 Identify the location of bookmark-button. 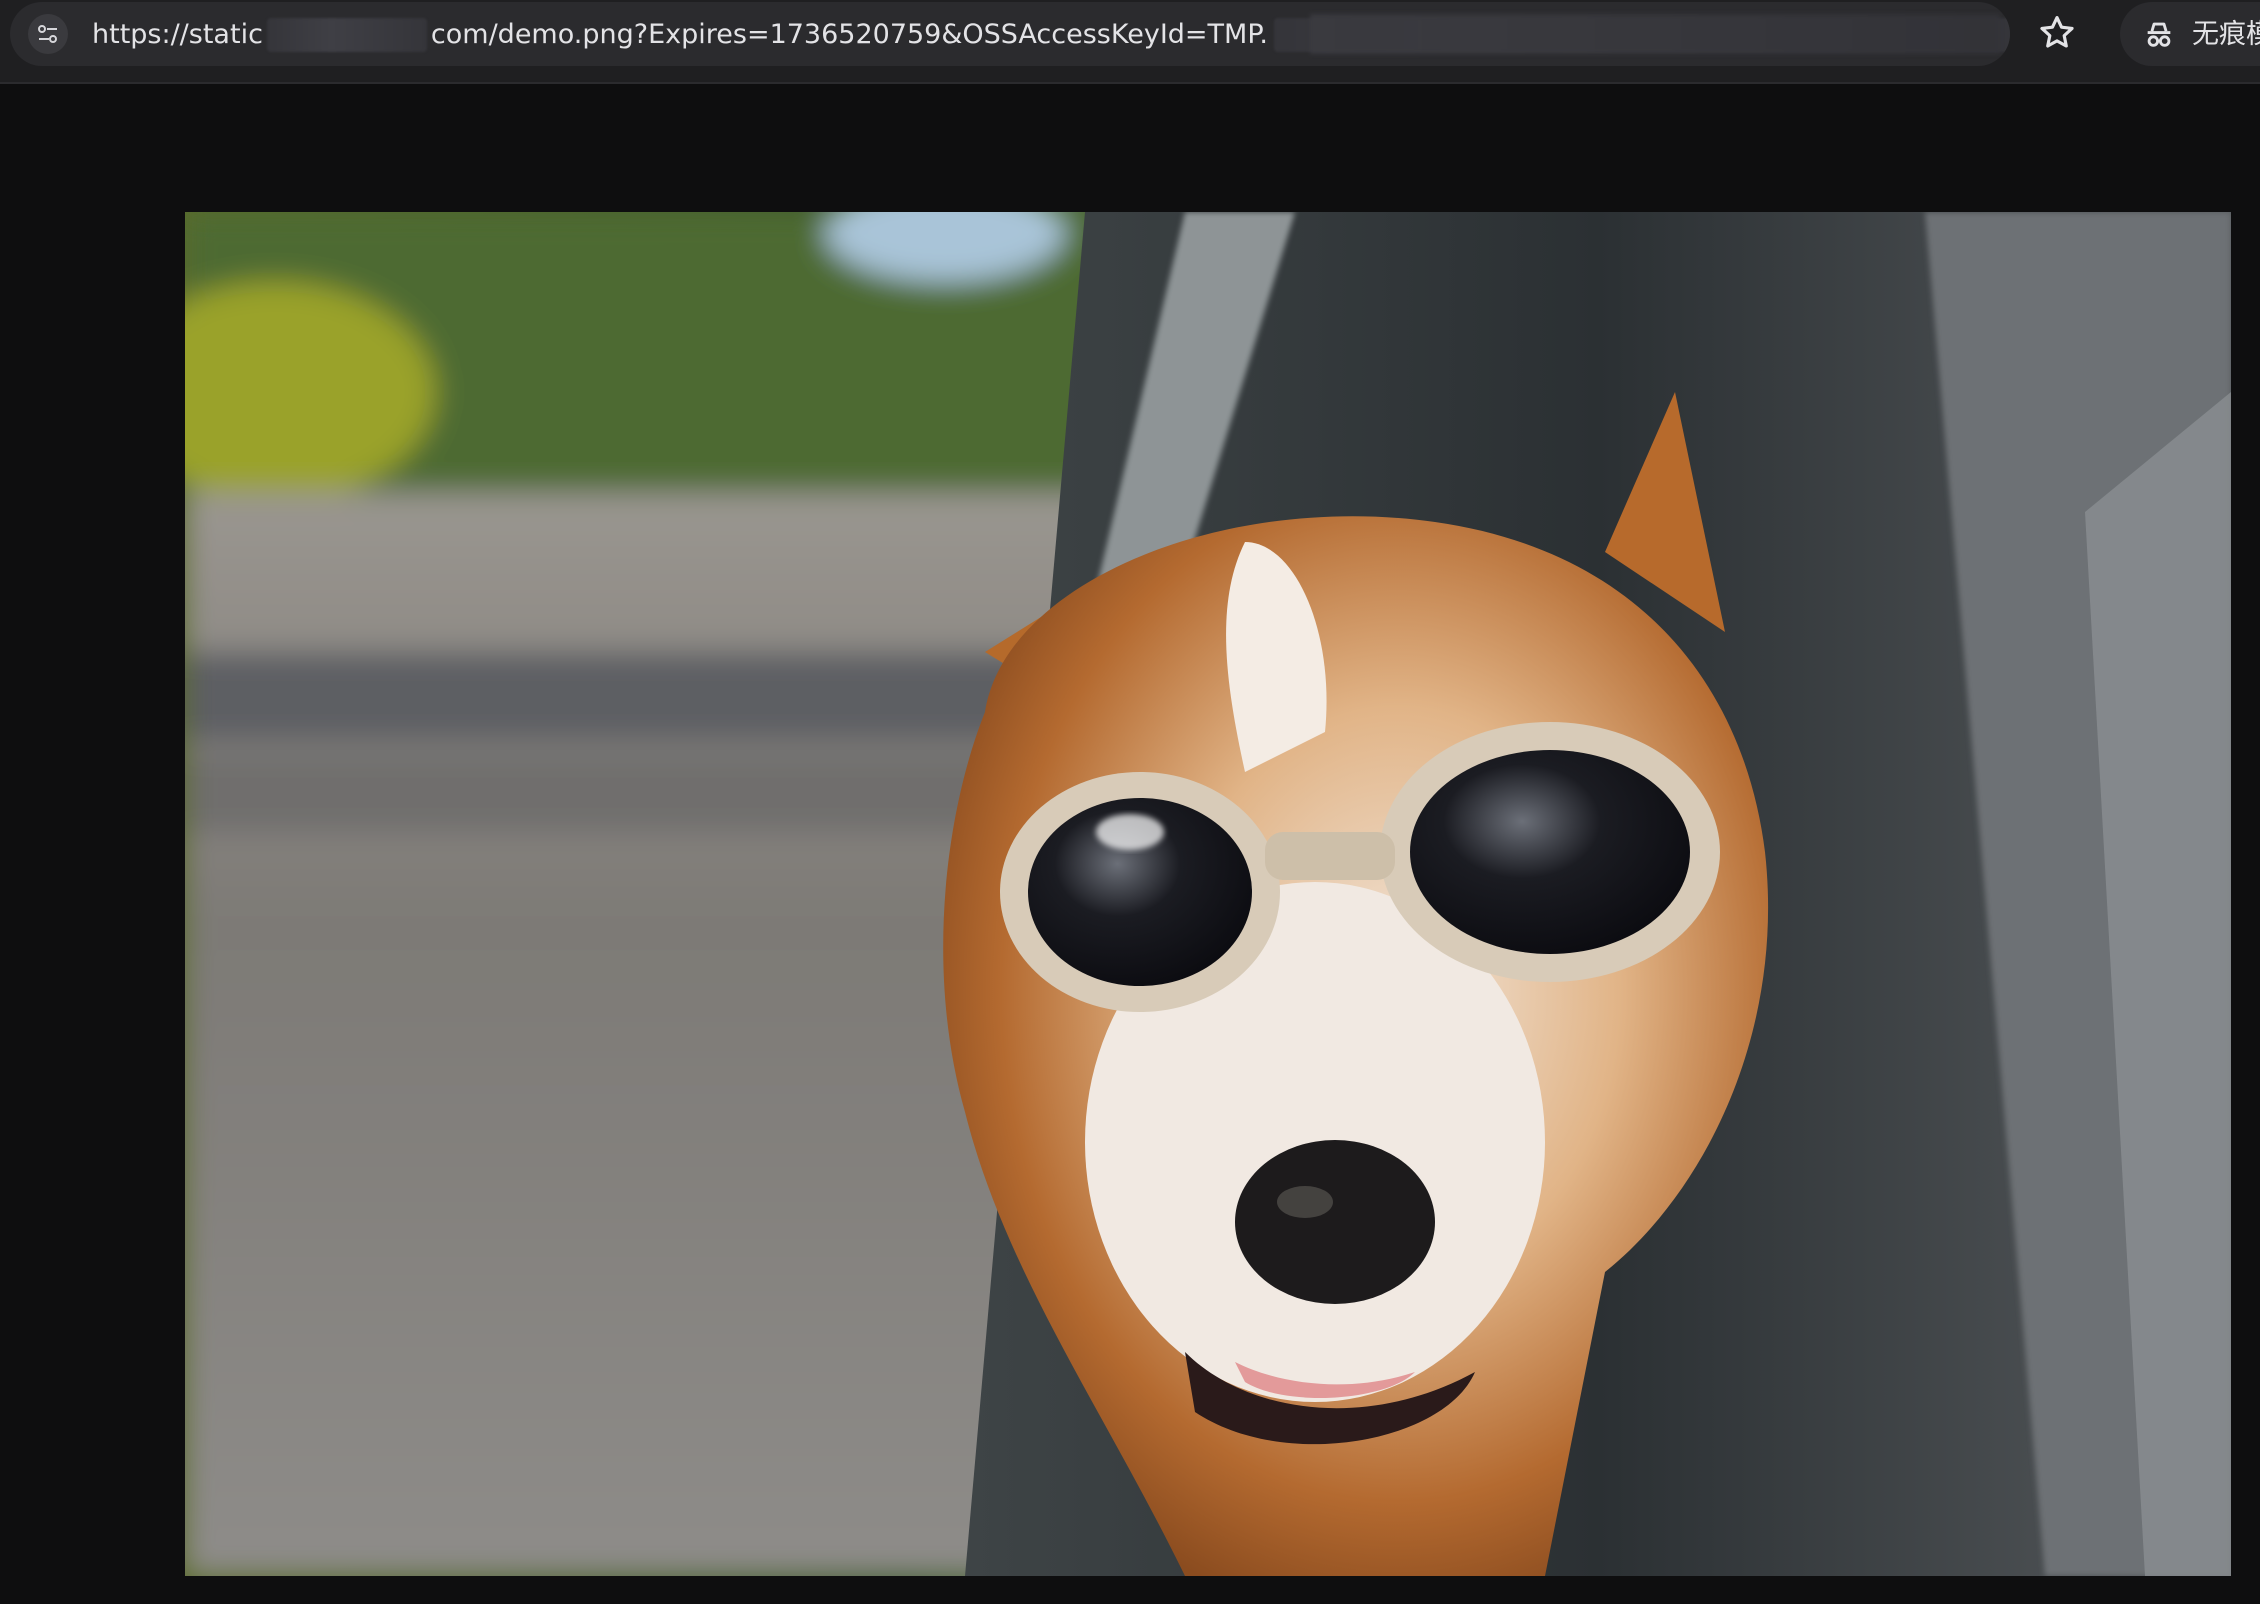
(2057, 33).